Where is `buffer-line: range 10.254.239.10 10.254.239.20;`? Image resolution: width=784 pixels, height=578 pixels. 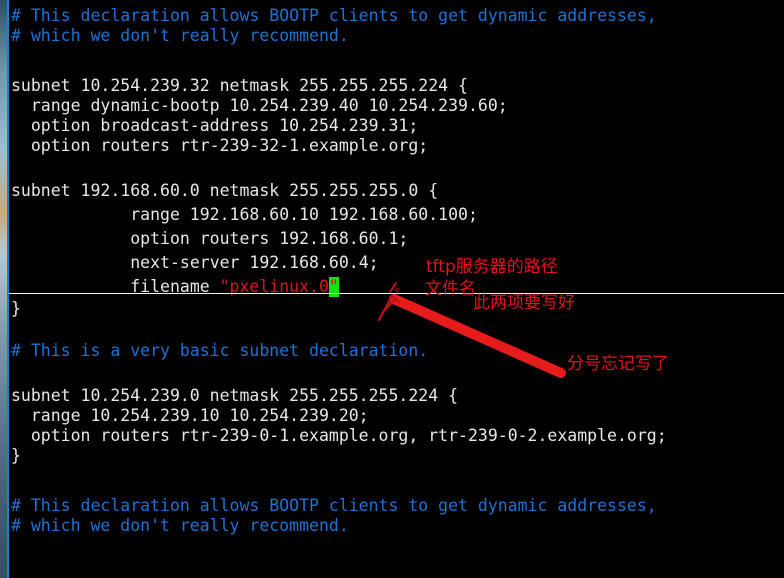
buffer-line: range 10.254.239.10 10.254.239.20; is located at coordinates (190, 415).